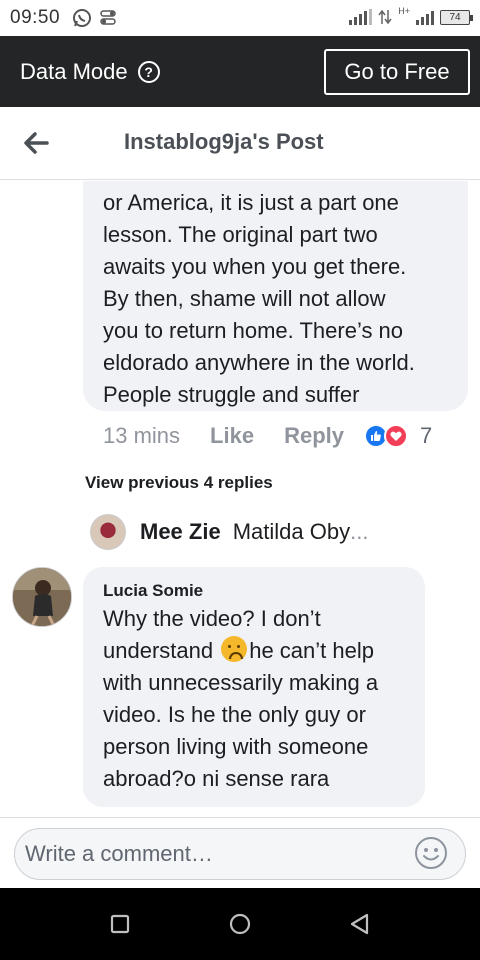  Describe the element at coordinates (212, 618) in the screenshot. I see `comment-line: Why the video? I don’t` at that location.